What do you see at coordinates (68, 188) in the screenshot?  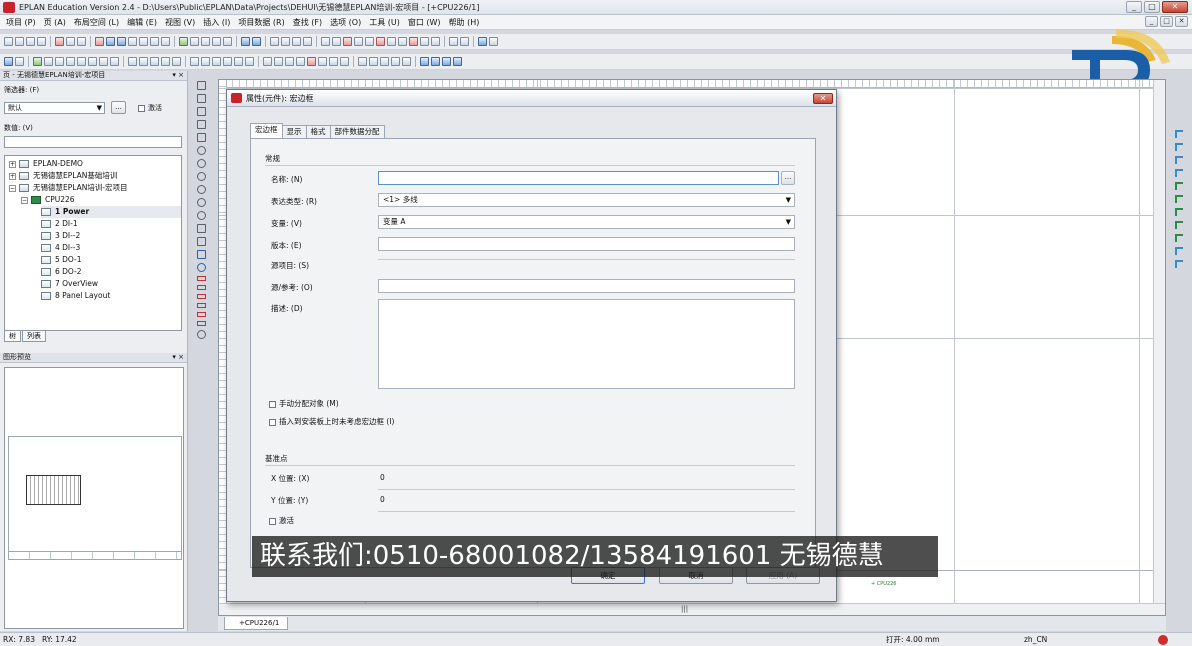 I see `tree-project-macro: − 无锡德慧EPLAN培训-宏项目` at bounding box center [68, 188].